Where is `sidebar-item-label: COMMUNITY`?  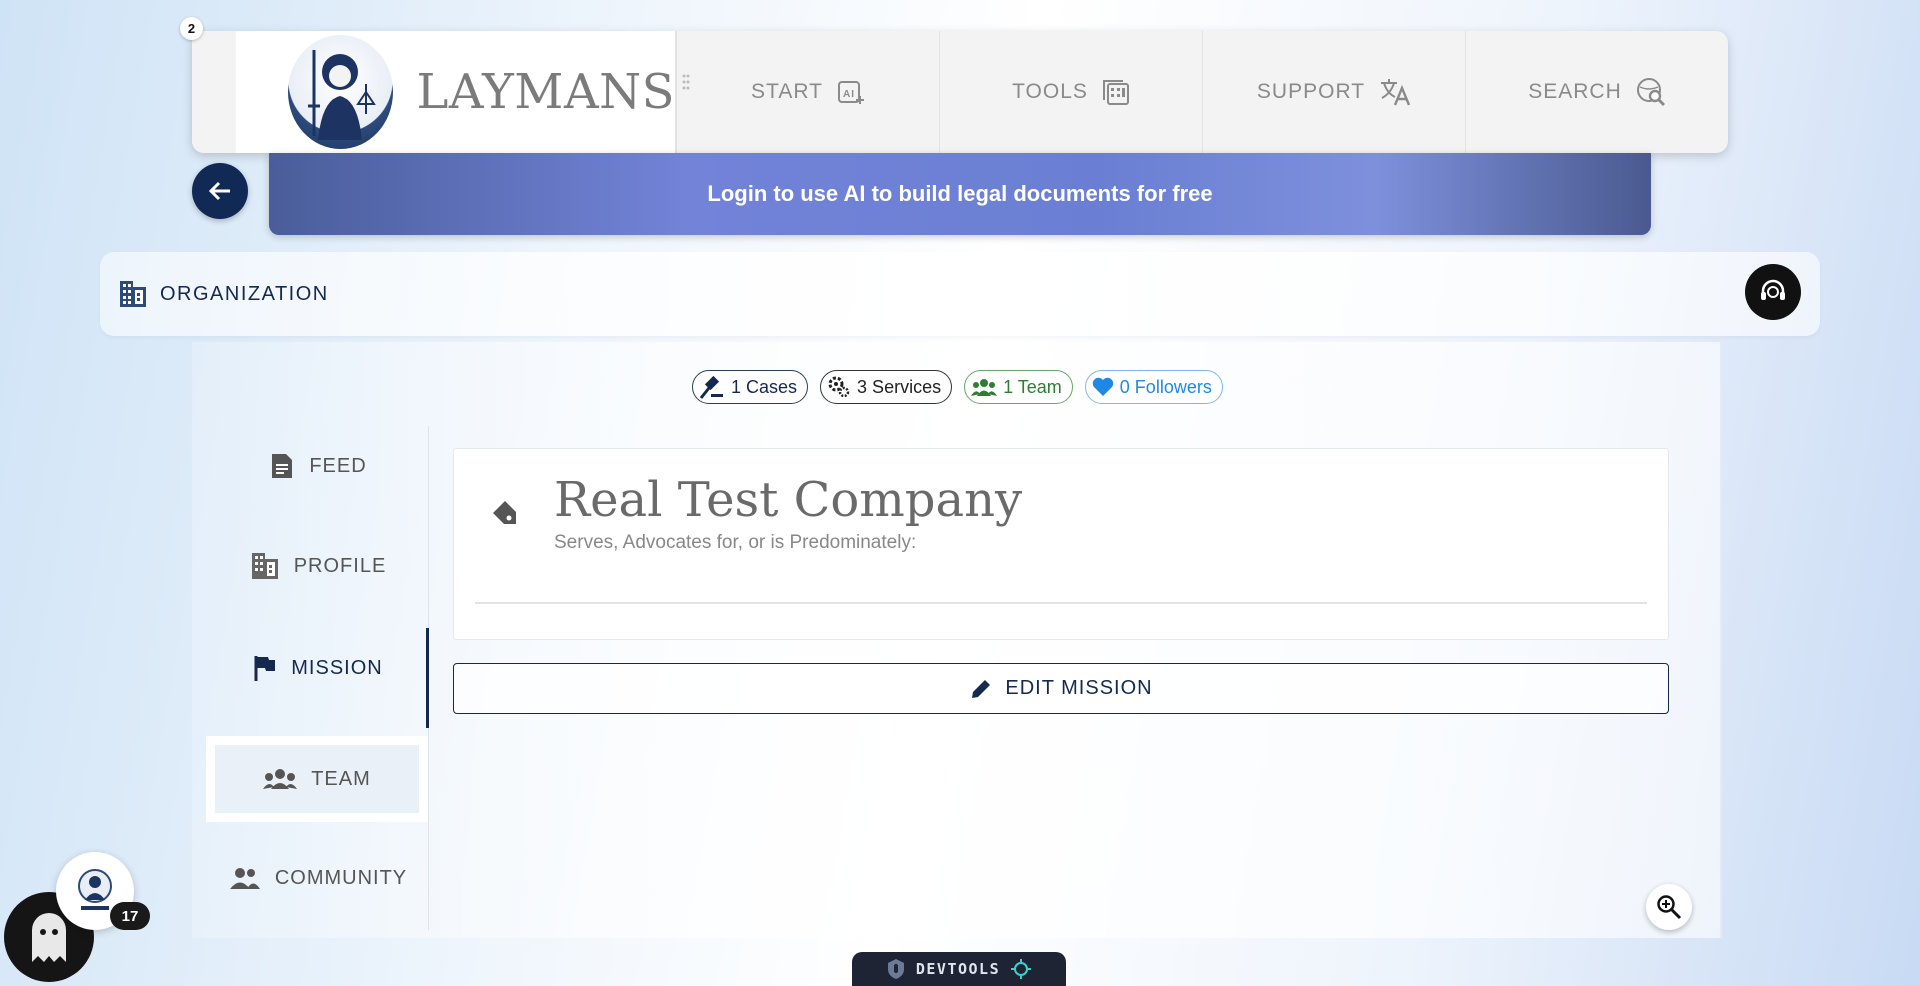 sidebar-item-label: COMMUNITY is located at coordinates (341, 877).